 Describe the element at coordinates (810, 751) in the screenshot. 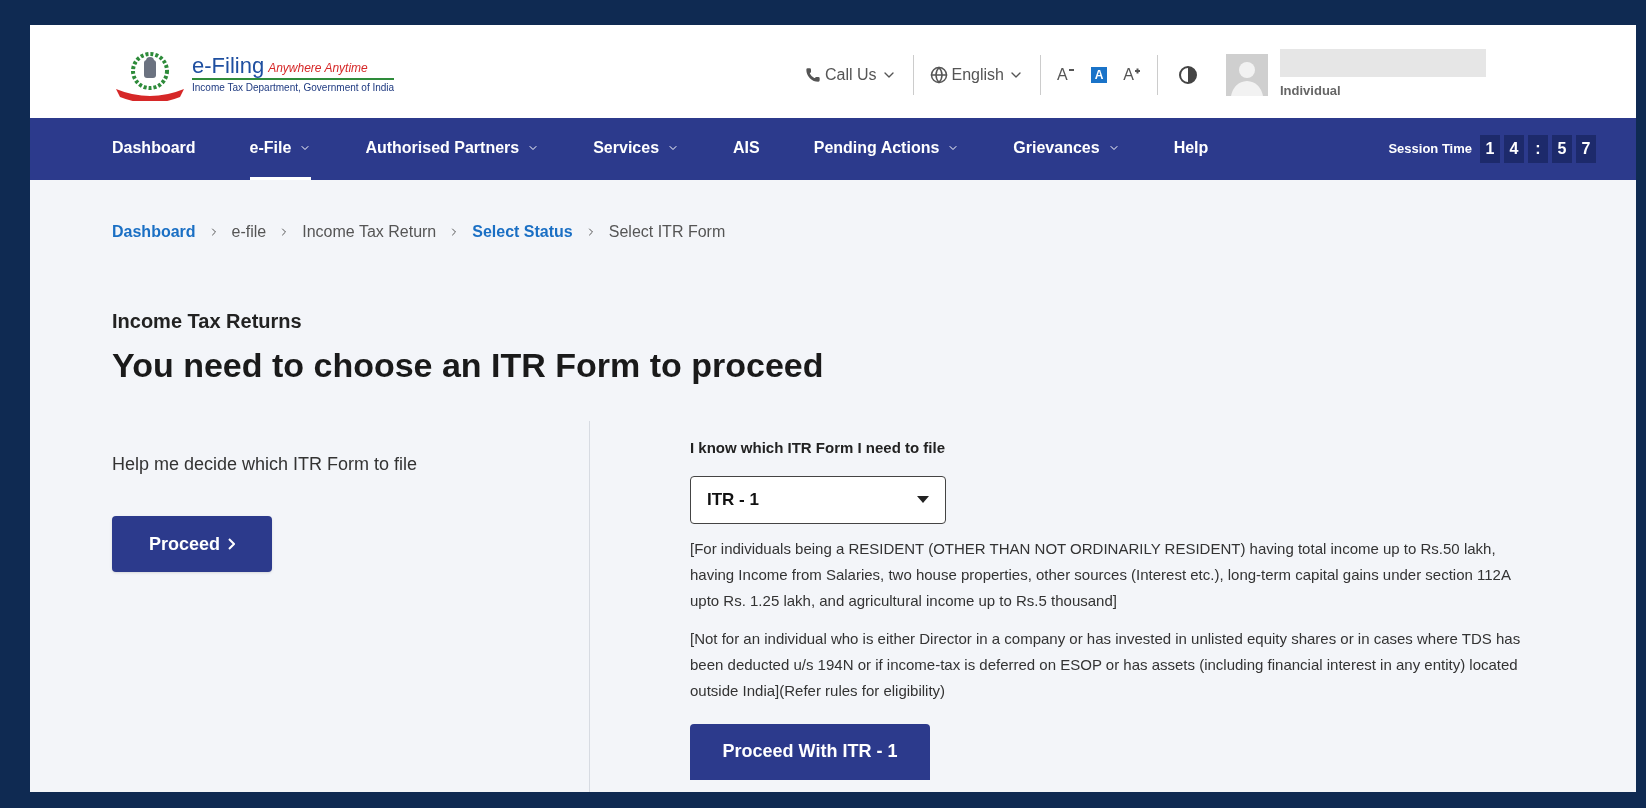

I see `proceed-with-form-button: Proceed With ITR - 1` at that location.